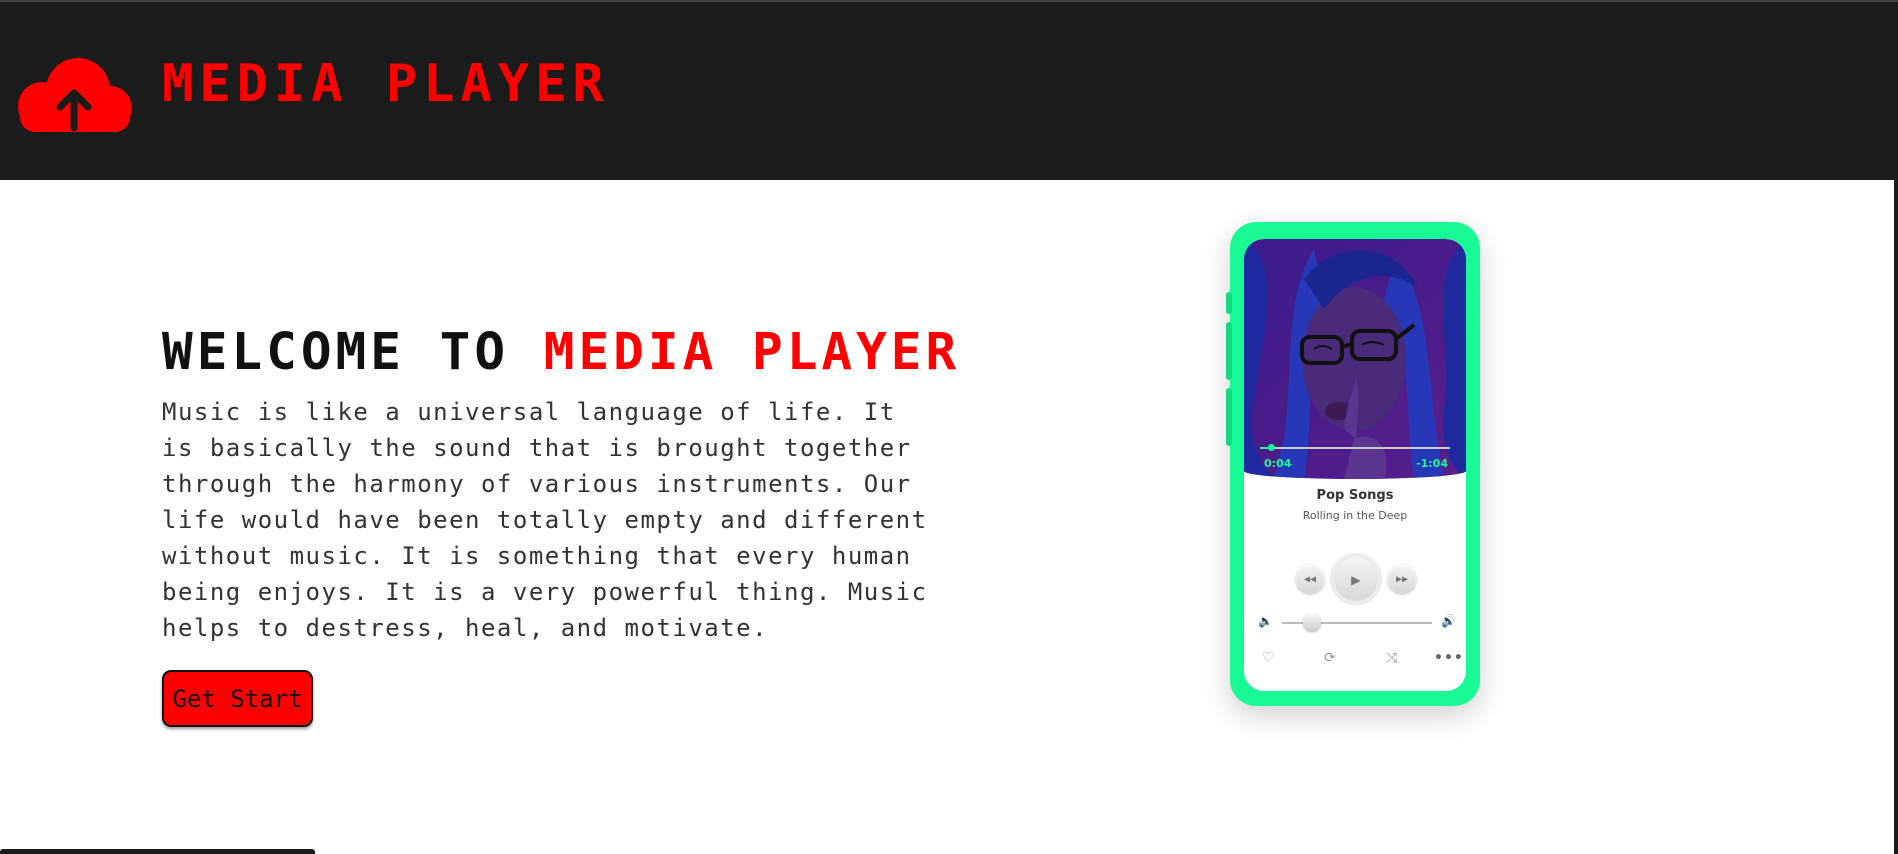 This screenshot has width=1898, height=854. Describe the element at coordinates (157, 851) in the screenshot. I see `bottom-scroll-indicator` at that location.